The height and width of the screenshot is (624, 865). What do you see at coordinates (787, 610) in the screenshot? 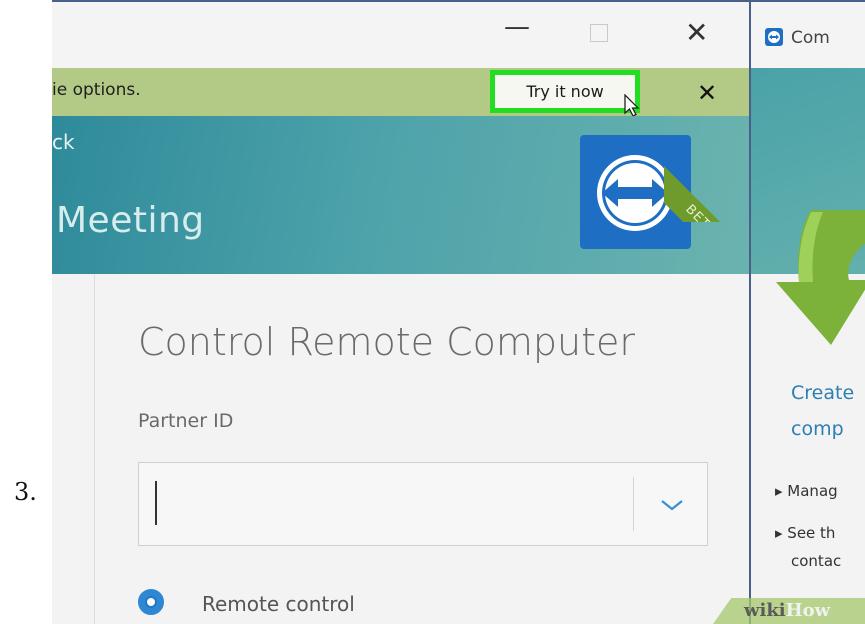
I see `wikihow-watermark: wikiHow` at bounding box center [787, 610].